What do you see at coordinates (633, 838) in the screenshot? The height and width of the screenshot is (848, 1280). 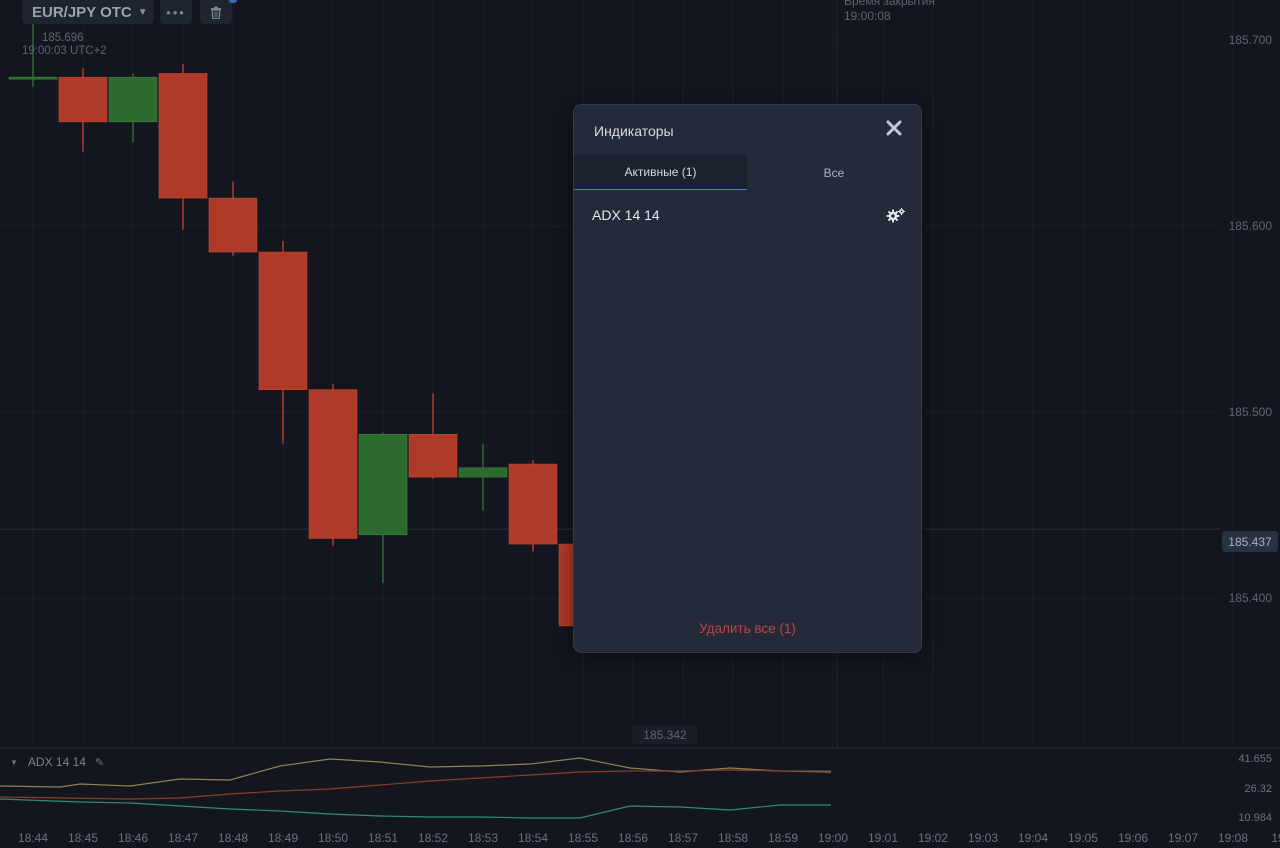 I see `time-axis-label: 18:56` at bounding box center [633, 838].